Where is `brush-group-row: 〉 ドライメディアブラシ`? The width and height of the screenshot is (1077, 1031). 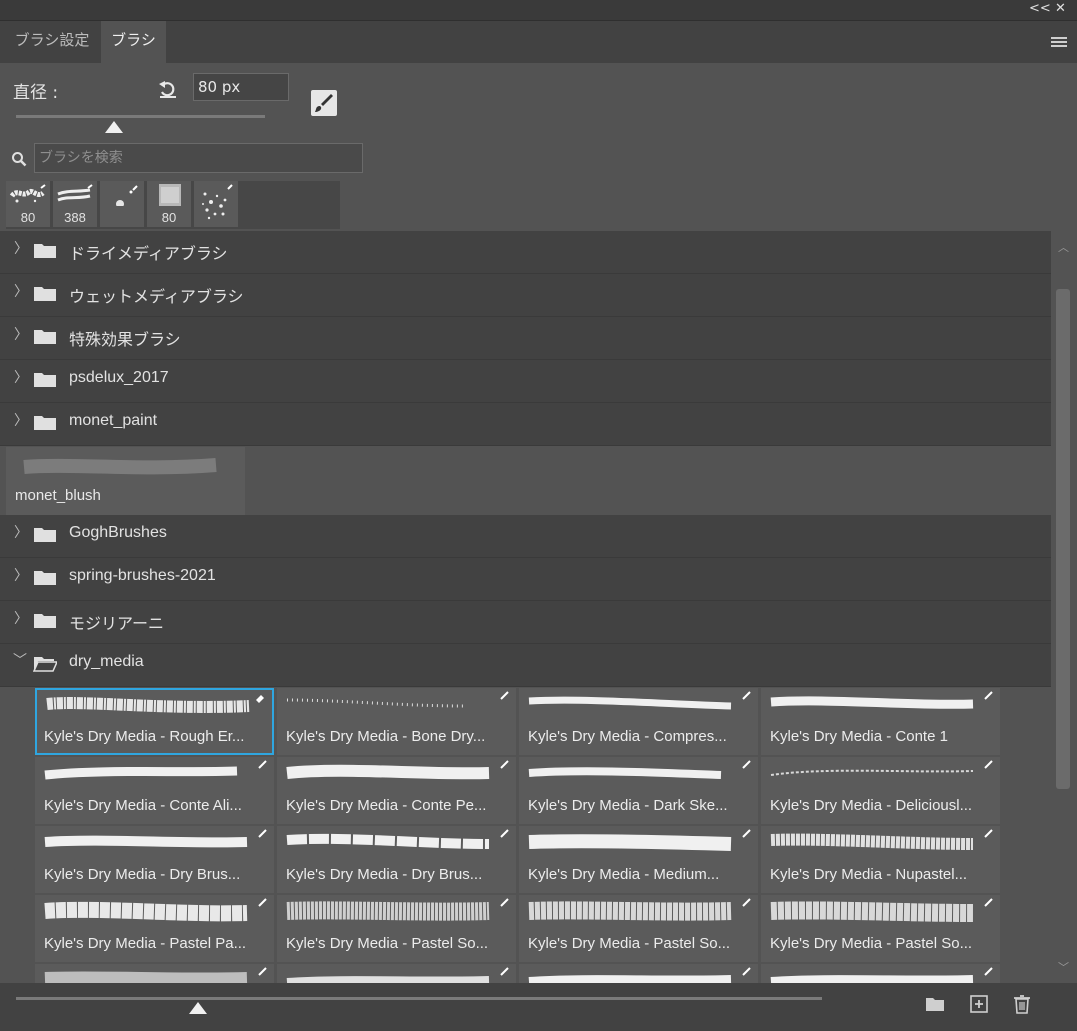
brush-group-row: 〉 ドライメディアブラシ is located at coordinates (525, 252).